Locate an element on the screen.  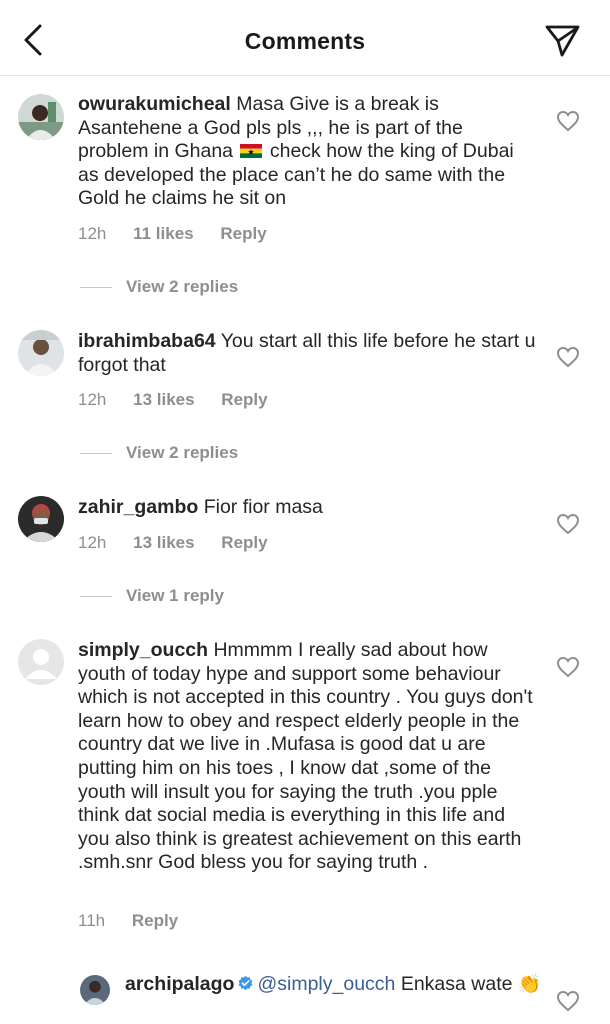
verified-badge-icon is located at coordinates (245, 983).